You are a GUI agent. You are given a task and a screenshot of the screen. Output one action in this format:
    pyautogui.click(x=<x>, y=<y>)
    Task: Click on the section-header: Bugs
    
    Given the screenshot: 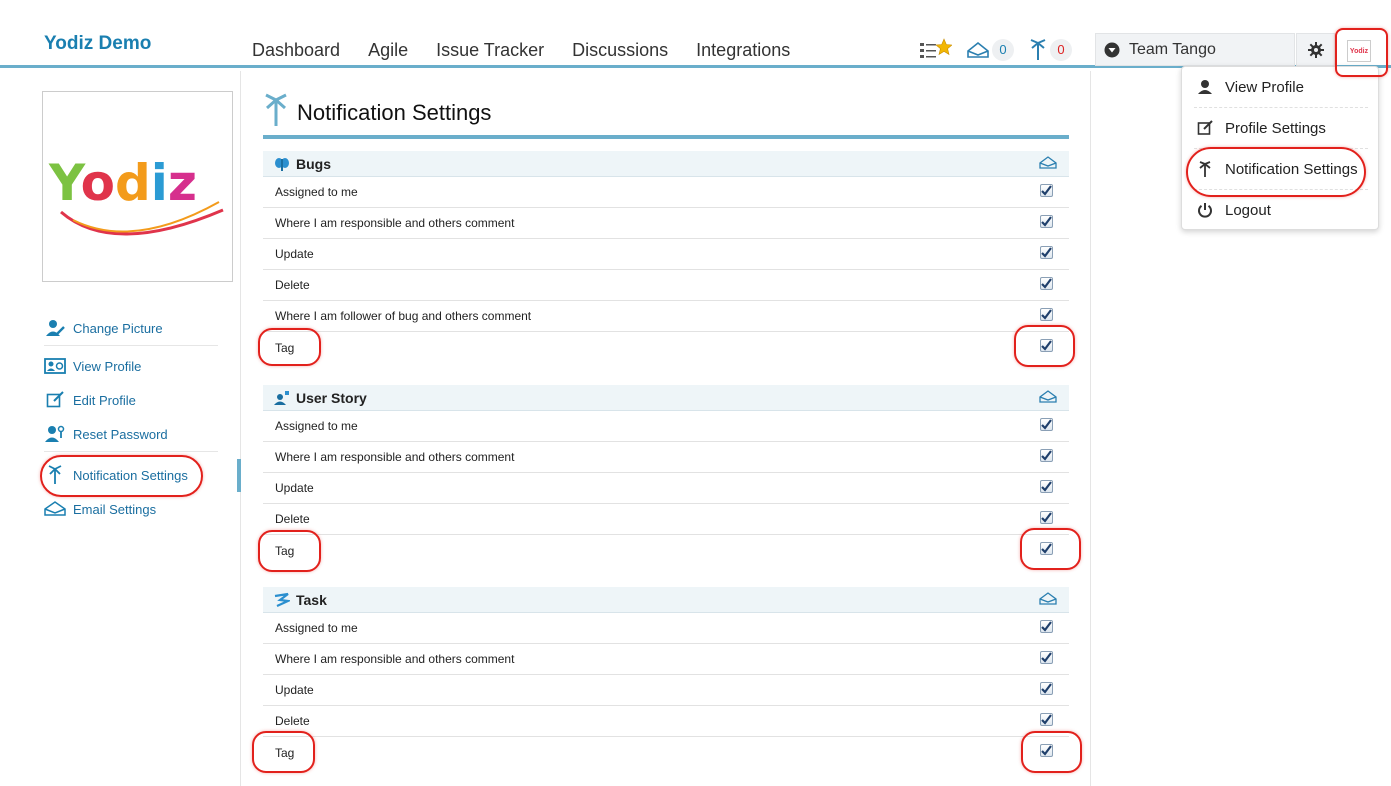 What is the action you would take?
    pyautogui.click(x=666, y=164)
    